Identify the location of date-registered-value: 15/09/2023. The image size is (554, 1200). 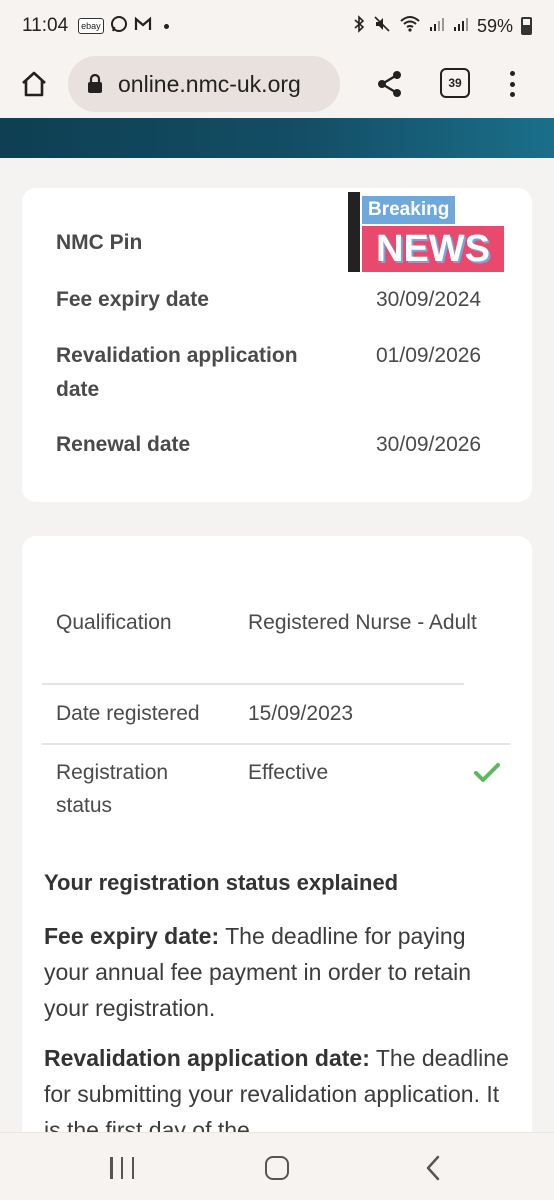
(301, 713).